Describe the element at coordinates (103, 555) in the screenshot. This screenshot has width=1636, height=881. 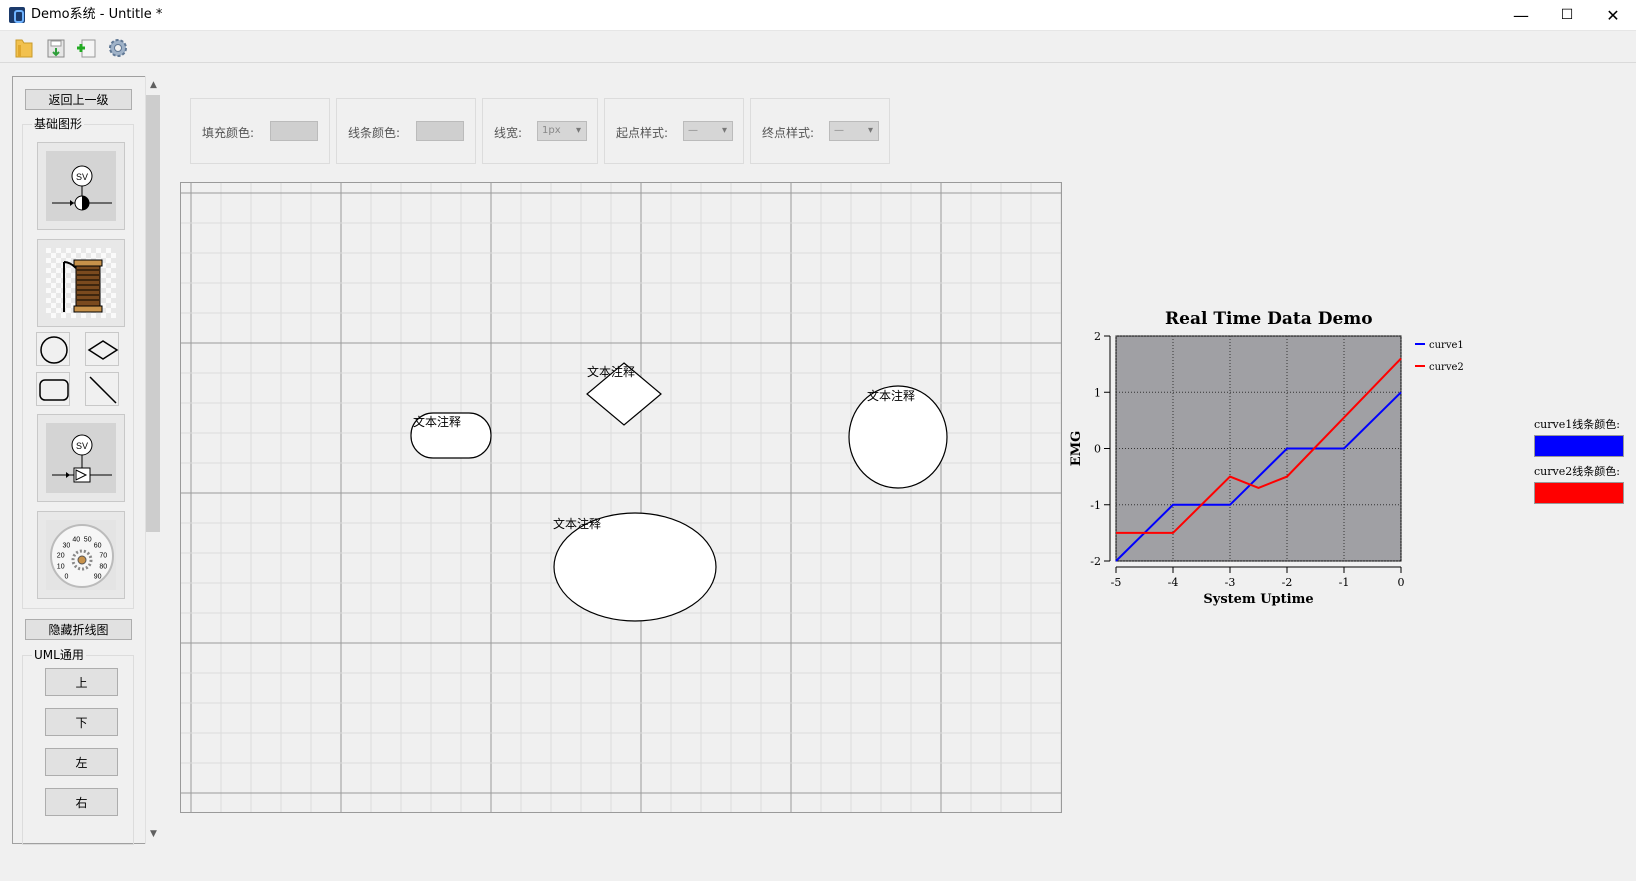
I see `gauge-tick-label: 70` at that location.